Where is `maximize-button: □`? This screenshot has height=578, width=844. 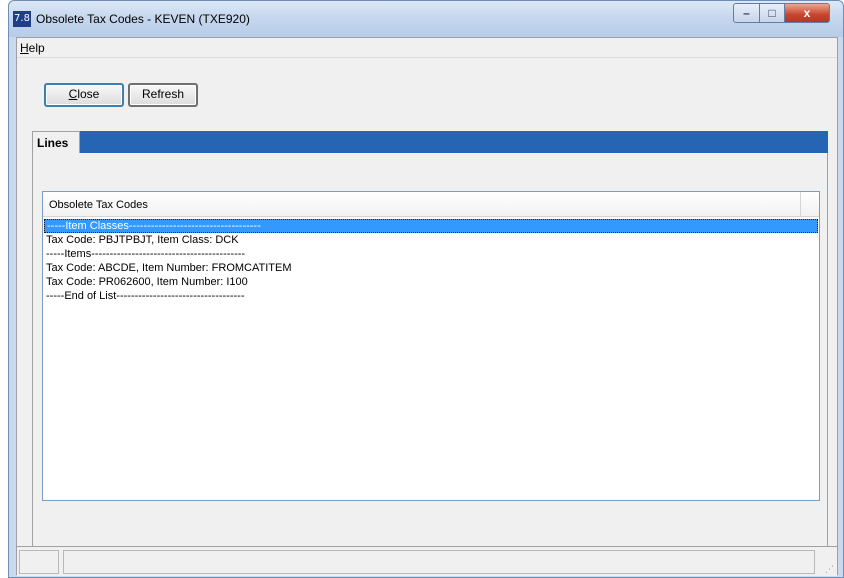 maximize-button: □ is located at coordinates (772, 13).